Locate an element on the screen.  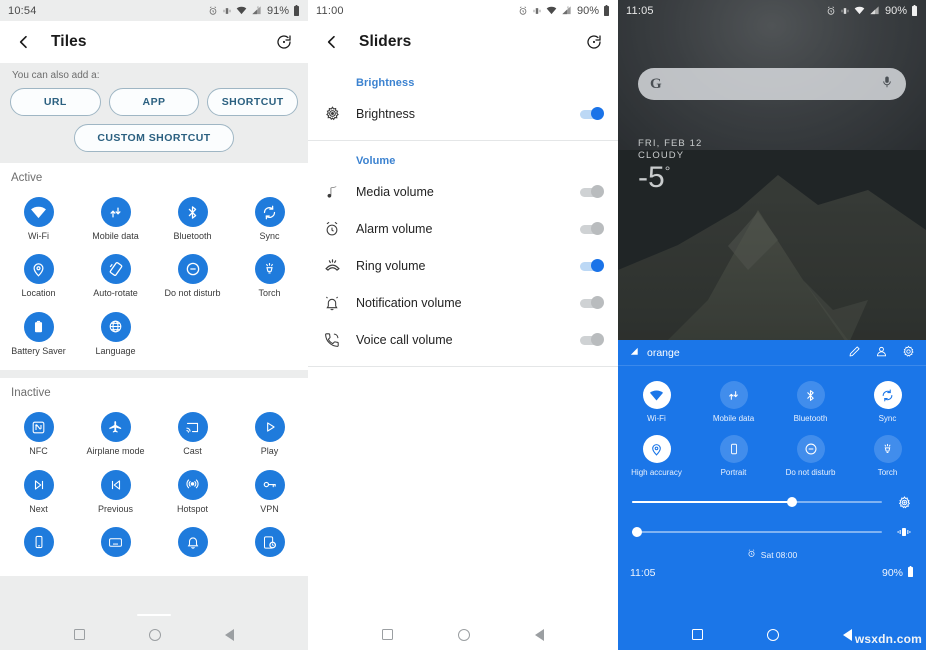
signal-icon: x is located at coordinates (566, 10).